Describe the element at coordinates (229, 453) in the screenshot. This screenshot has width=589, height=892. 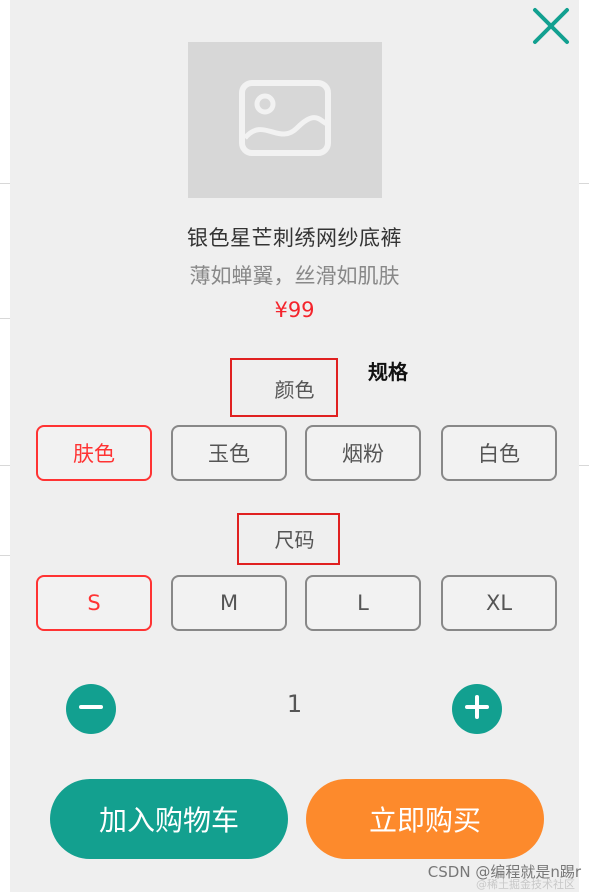
I see `color-option-jade: 玉色` at that location.